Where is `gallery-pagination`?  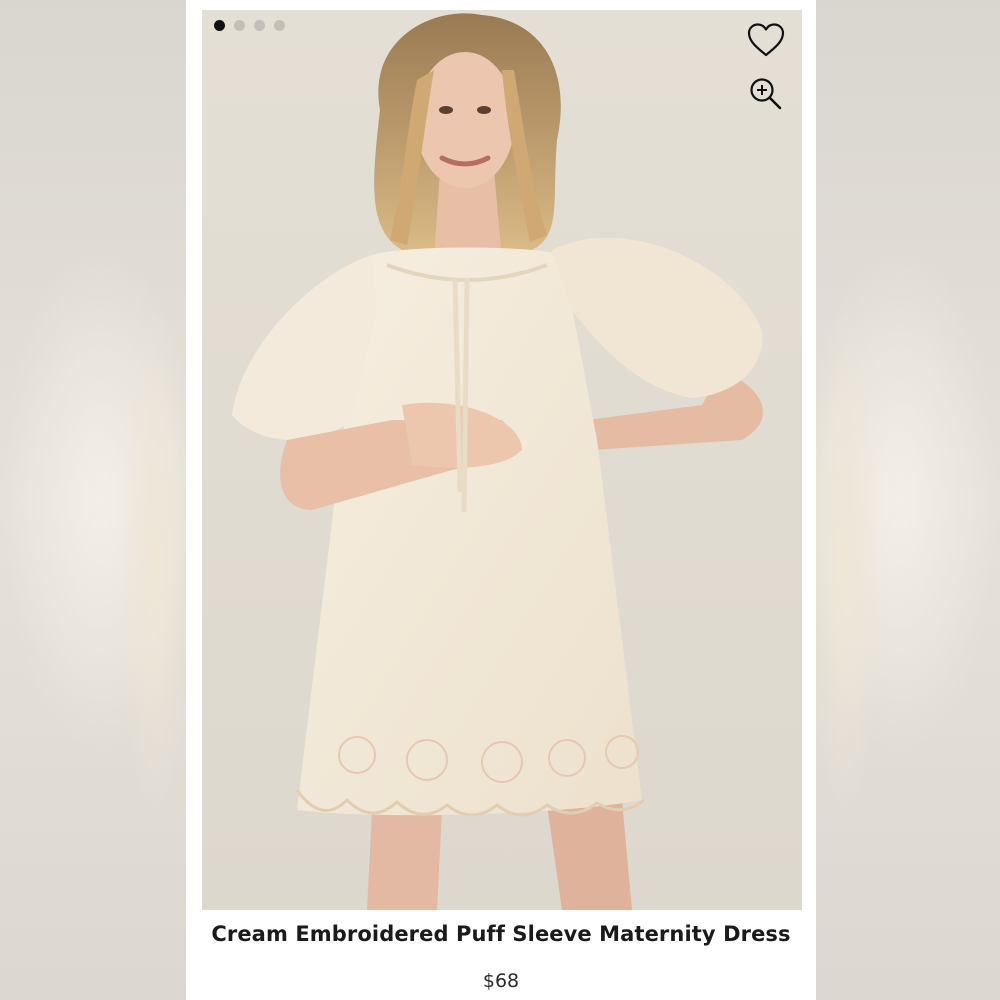
gallery-pagination is located at coordinates (249, 25).